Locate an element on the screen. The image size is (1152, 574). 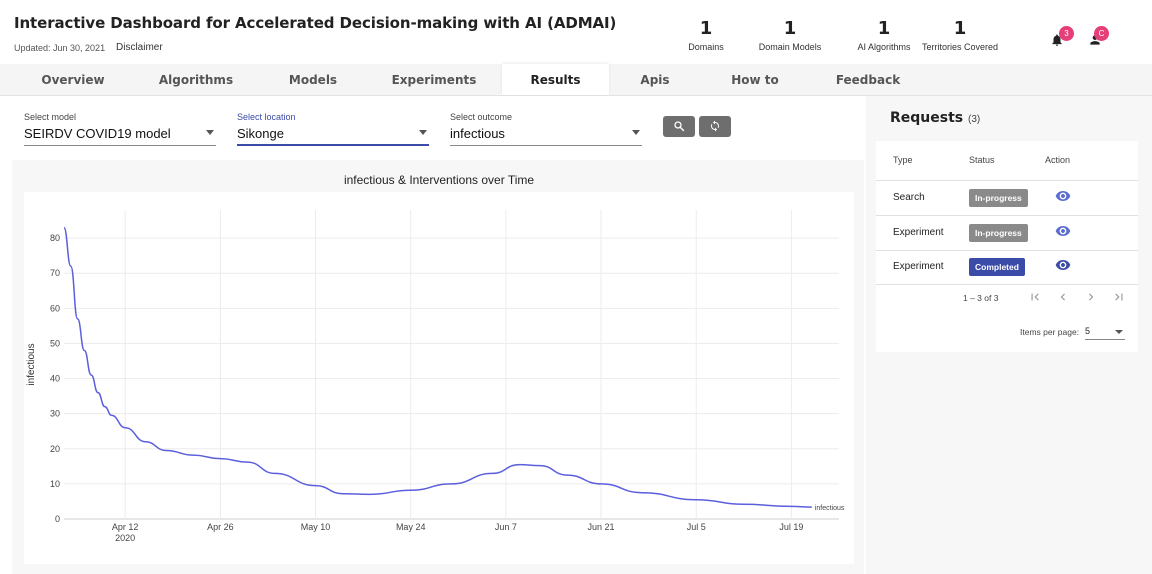
user-initial-badge: C is located at coordinates (1101, 33).